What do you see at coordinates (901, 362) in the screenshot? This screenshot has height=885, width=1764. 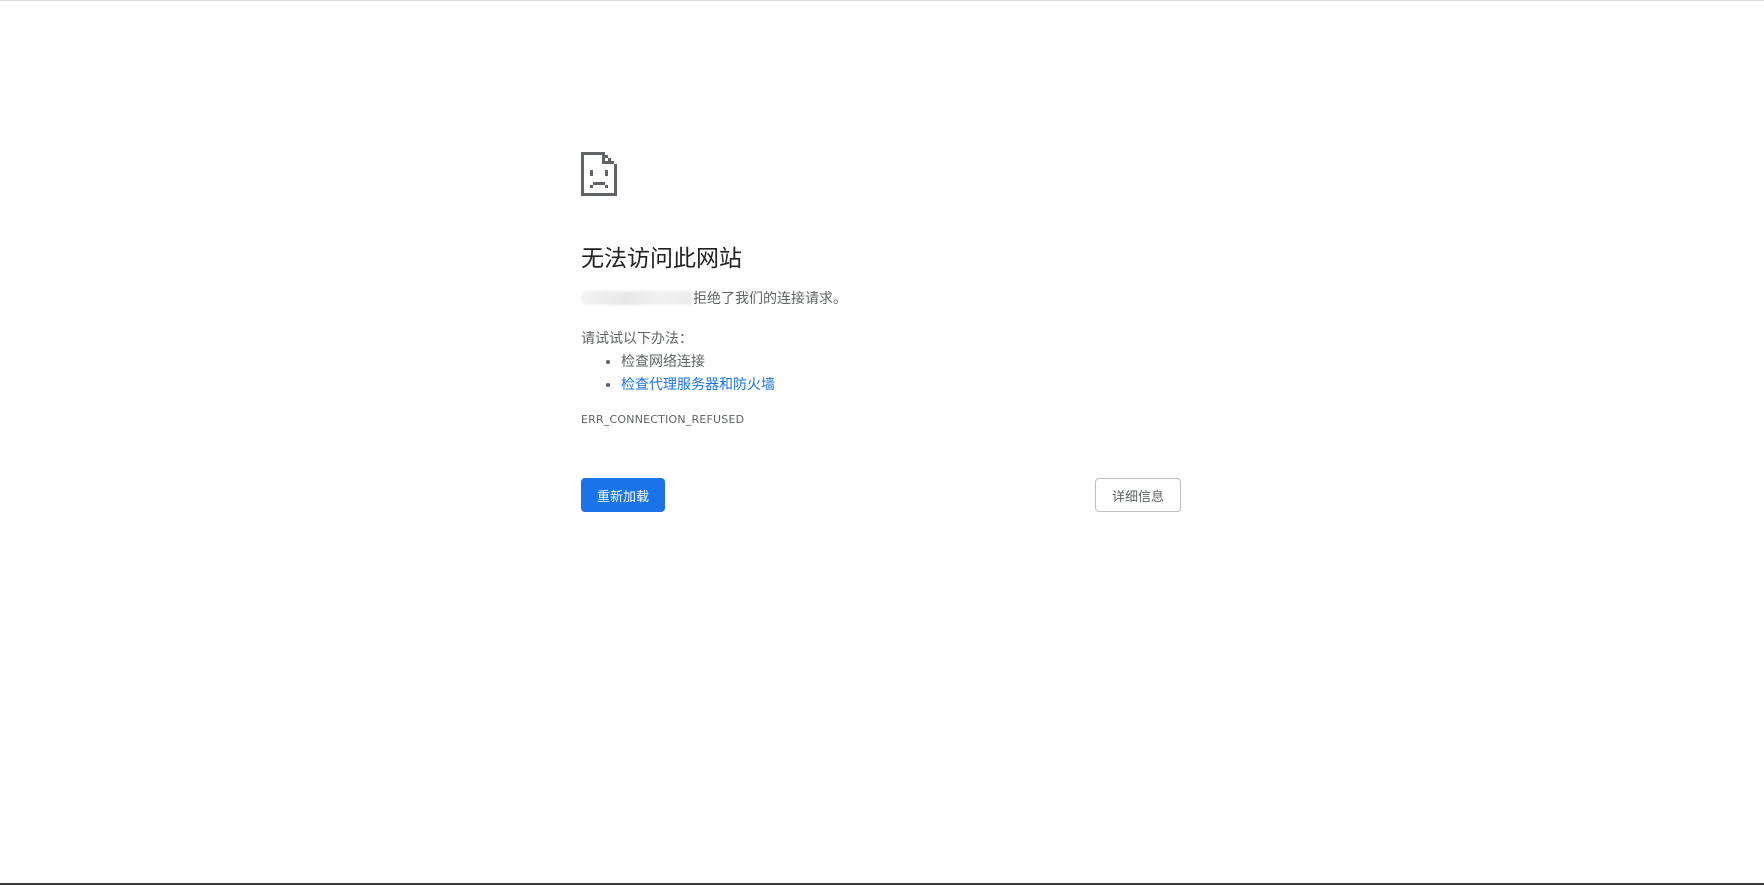 I see `suggestion-item: 检查网络连接` at bounding box center [901, 362].